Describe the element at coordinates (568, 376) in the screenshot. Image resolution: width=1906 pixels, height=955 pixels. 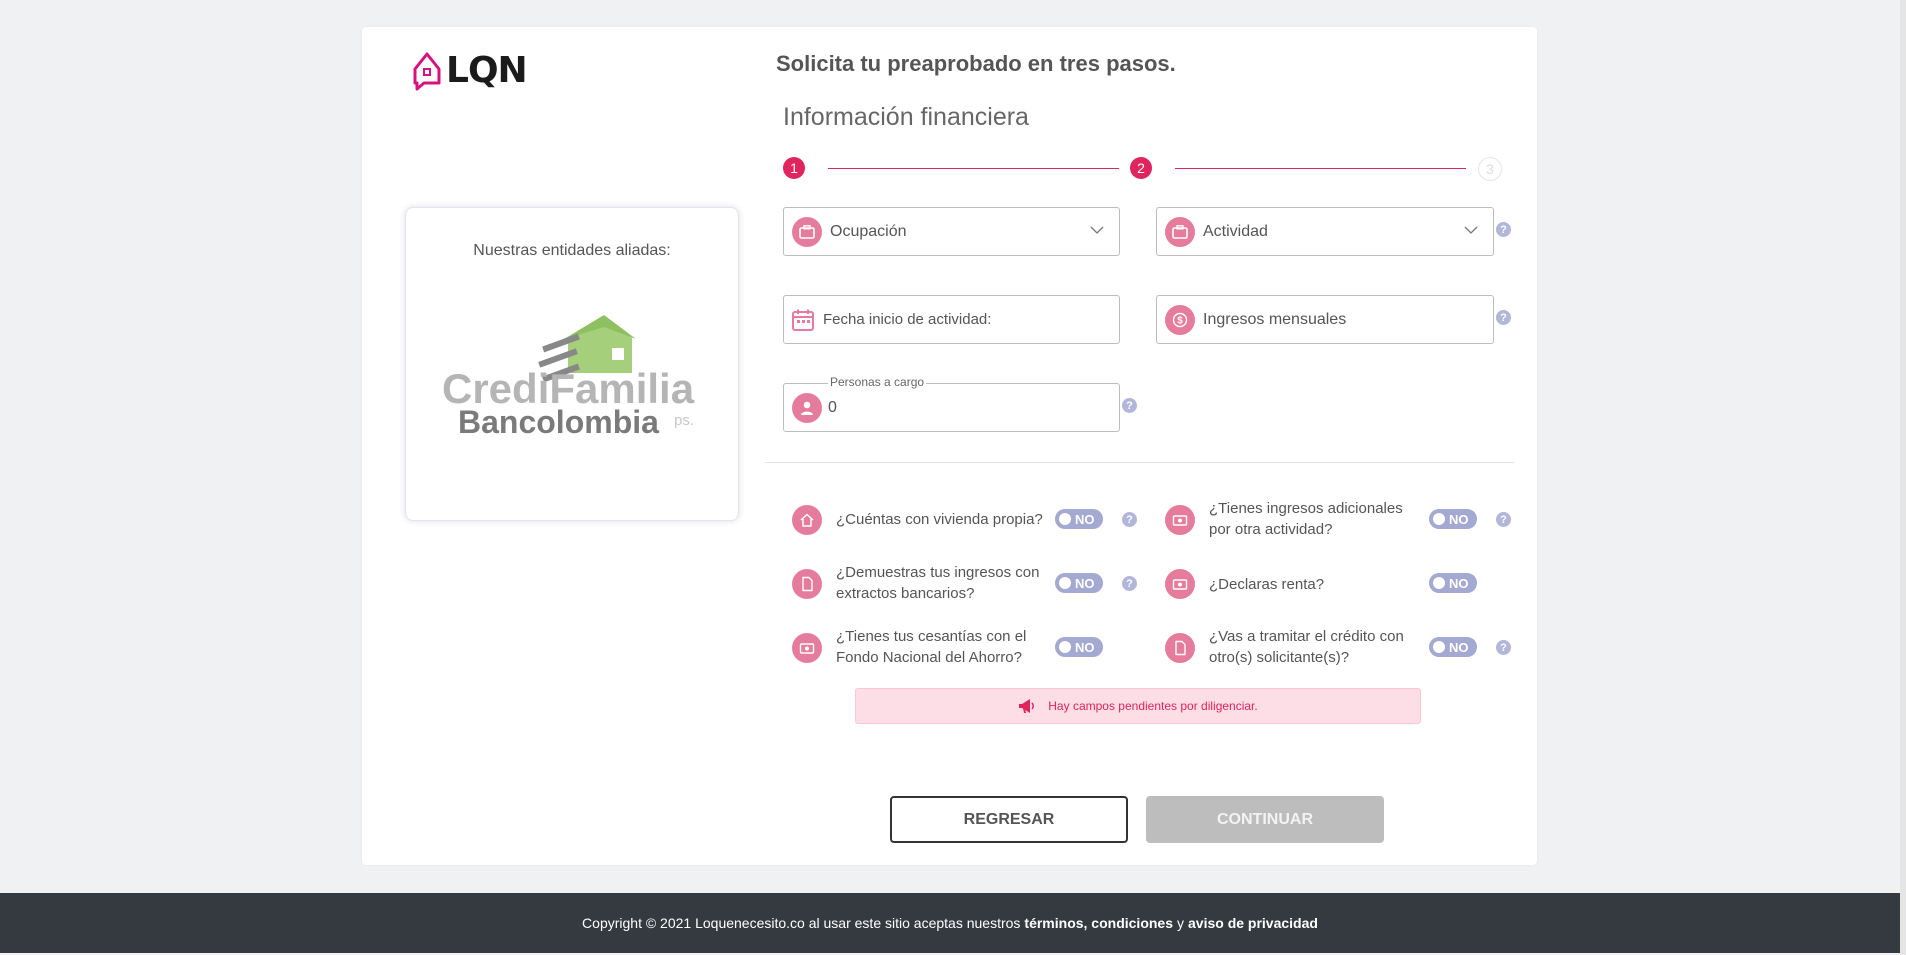
I see `partner-logo: CrediFamilia Bancolombia ps.` at that location.